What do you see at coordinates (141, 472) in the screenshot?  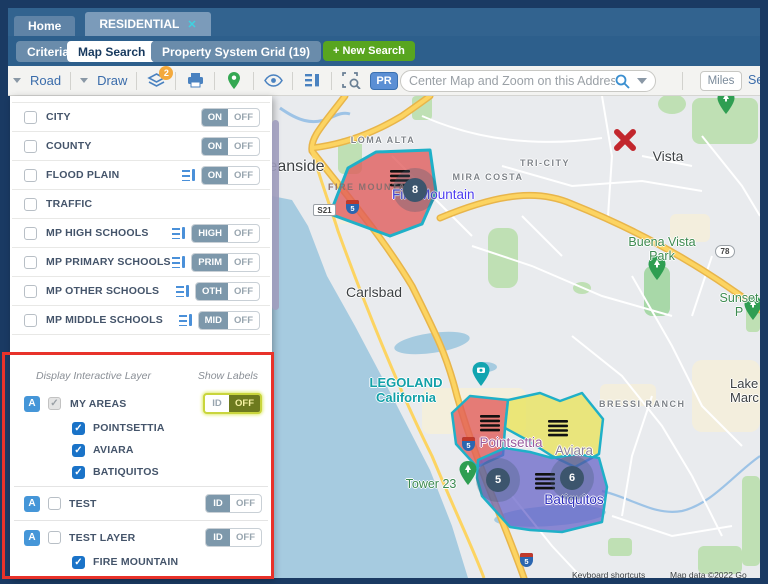 I see `child-row-batiquitos: ✓ BATIQUITOS` at bounding box center [141, 472].